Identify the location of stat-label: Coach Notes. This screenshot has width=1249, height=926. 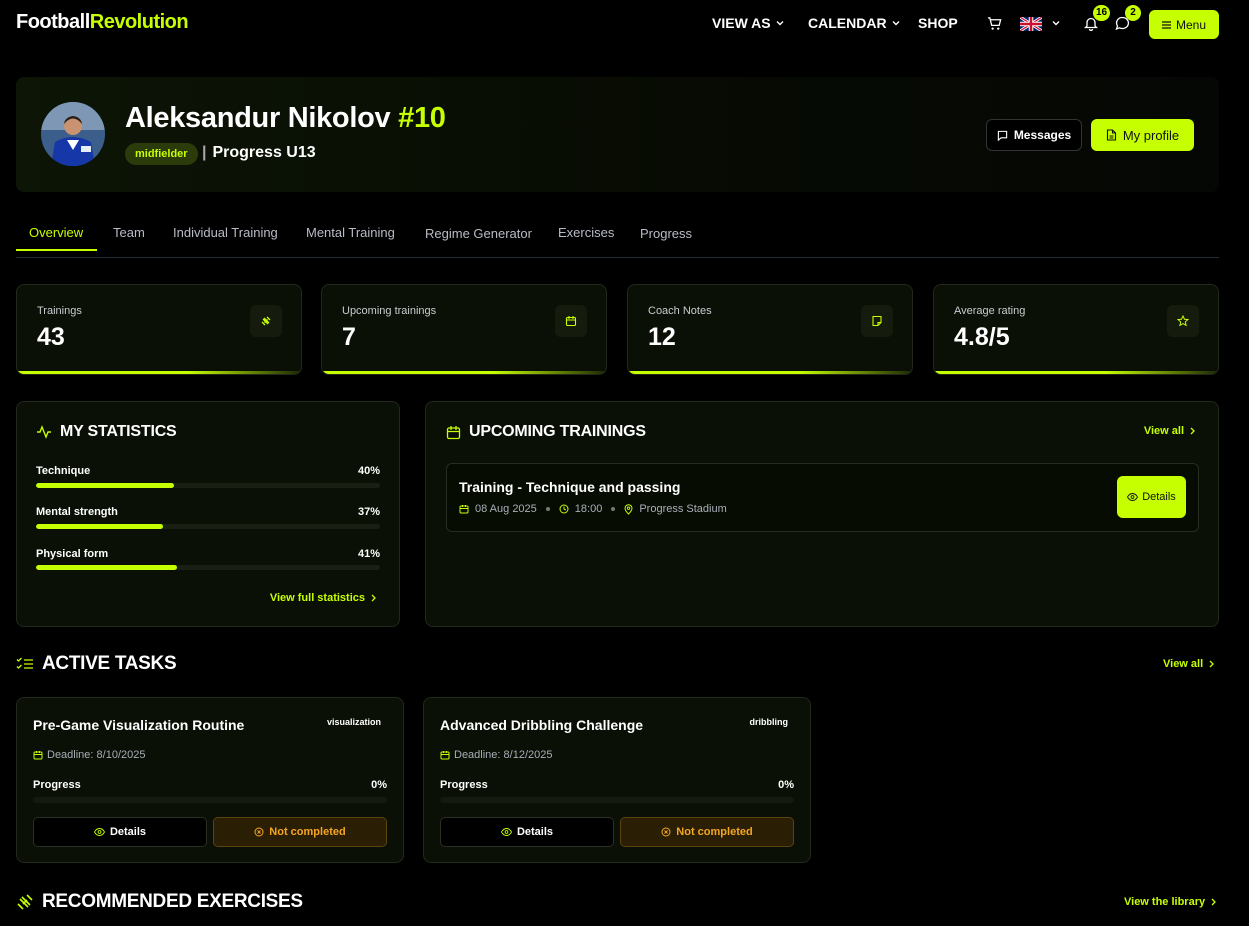
(680, 311).